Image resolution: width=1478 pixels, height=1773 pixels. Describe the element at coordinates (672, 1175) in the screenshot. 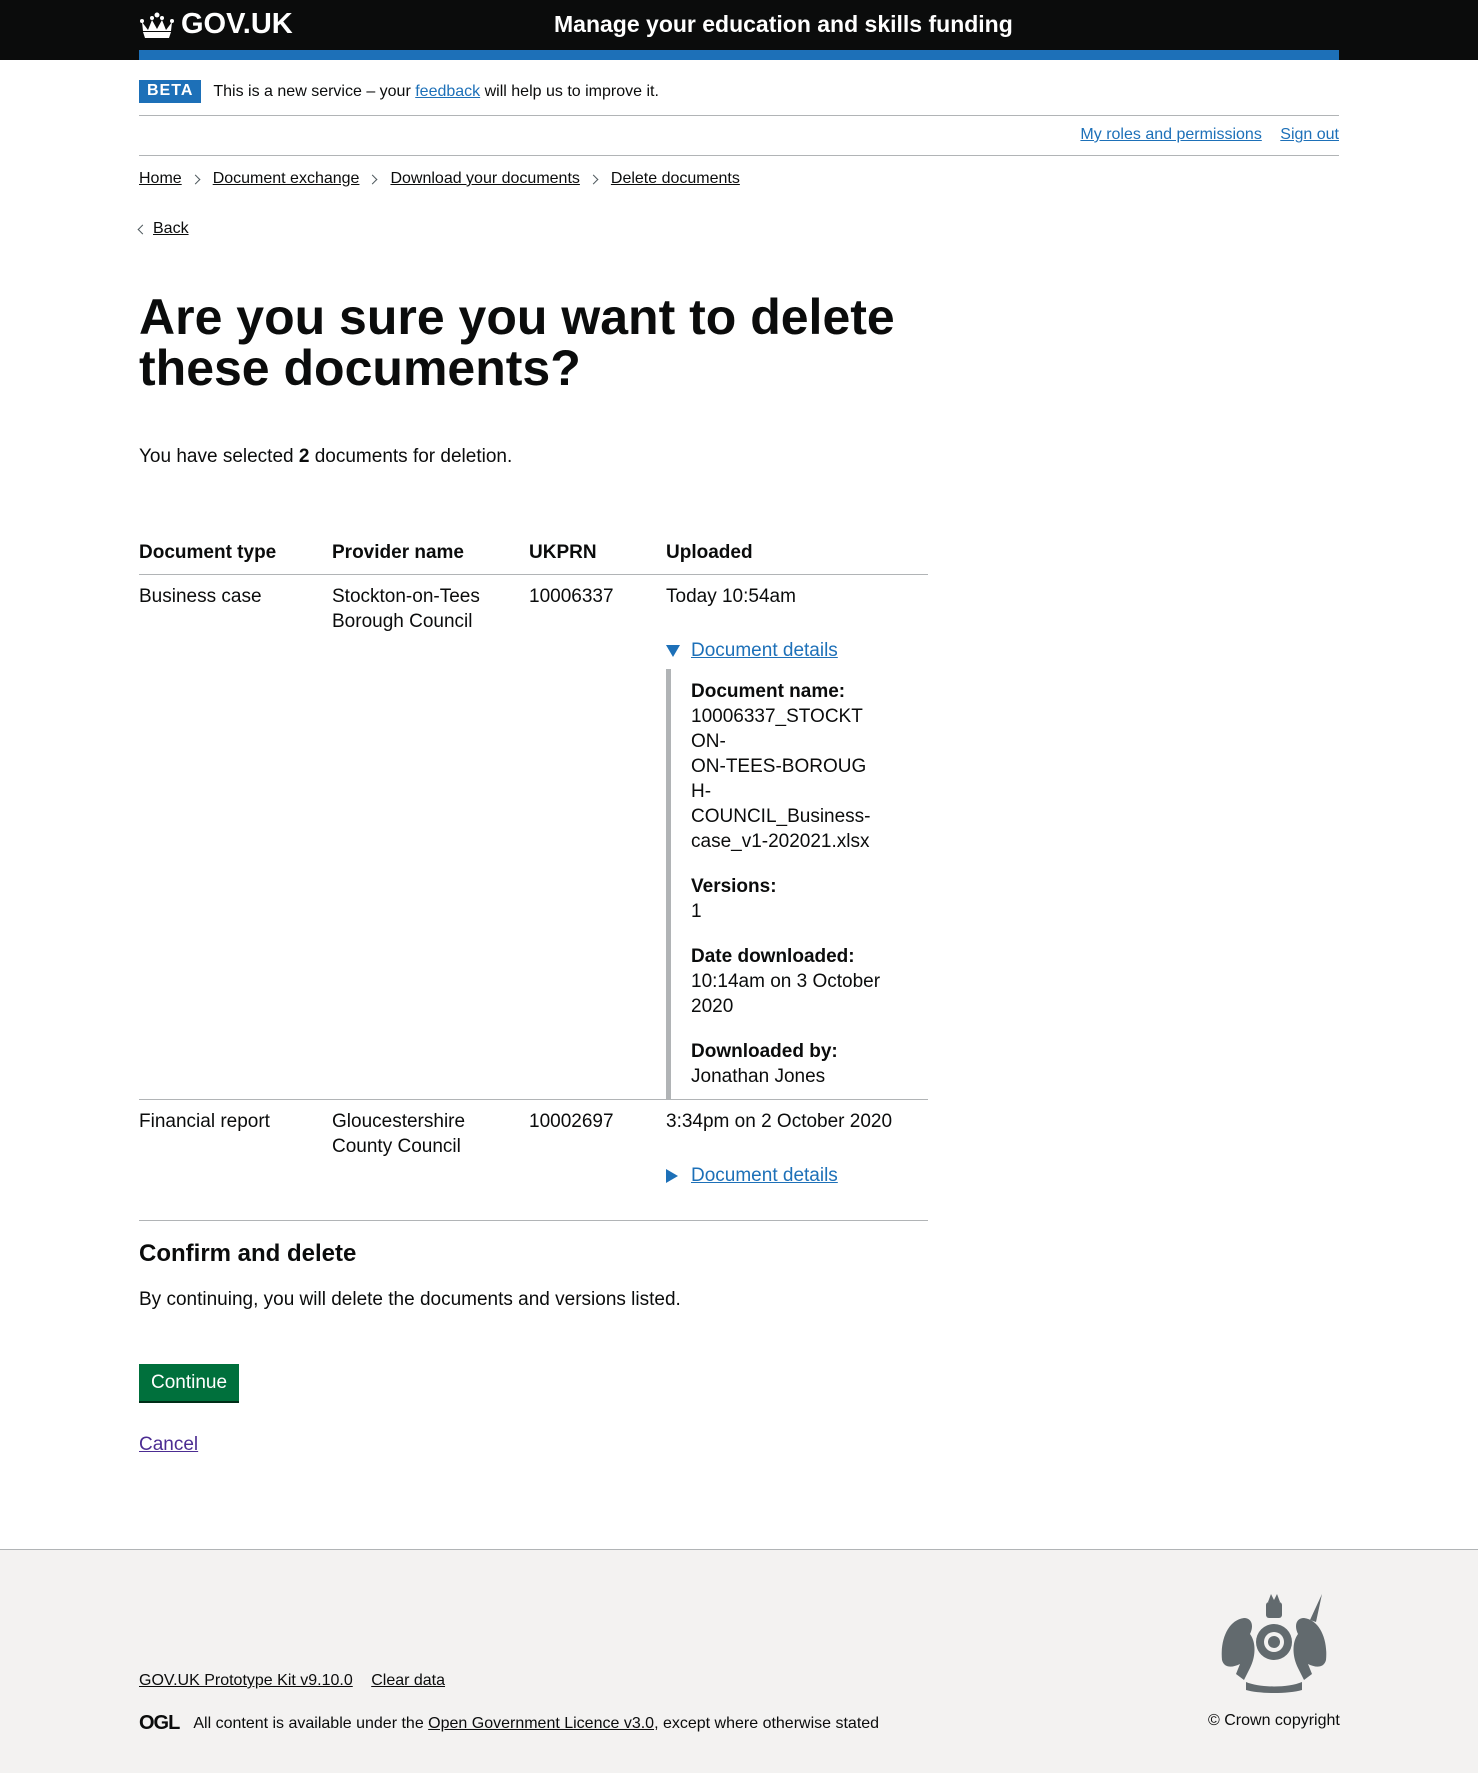

I see `triangle-right-icon` at that location.